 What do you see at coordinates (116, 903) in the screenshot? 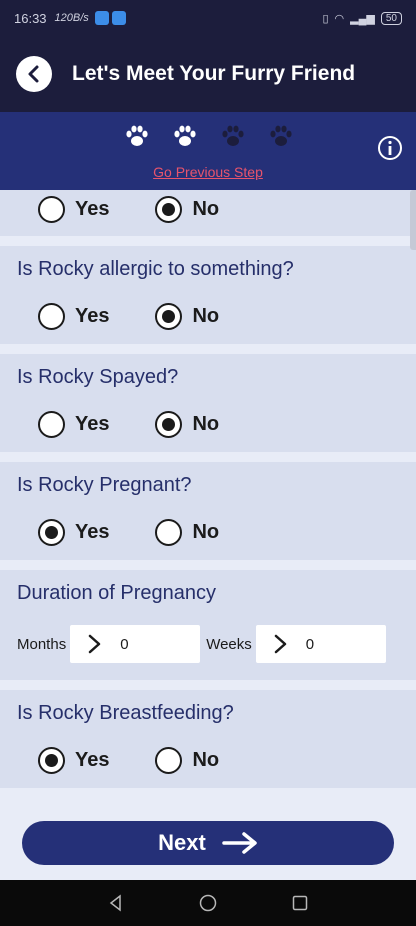
I see `back-nav-icon` at bounding box center [116, 903].